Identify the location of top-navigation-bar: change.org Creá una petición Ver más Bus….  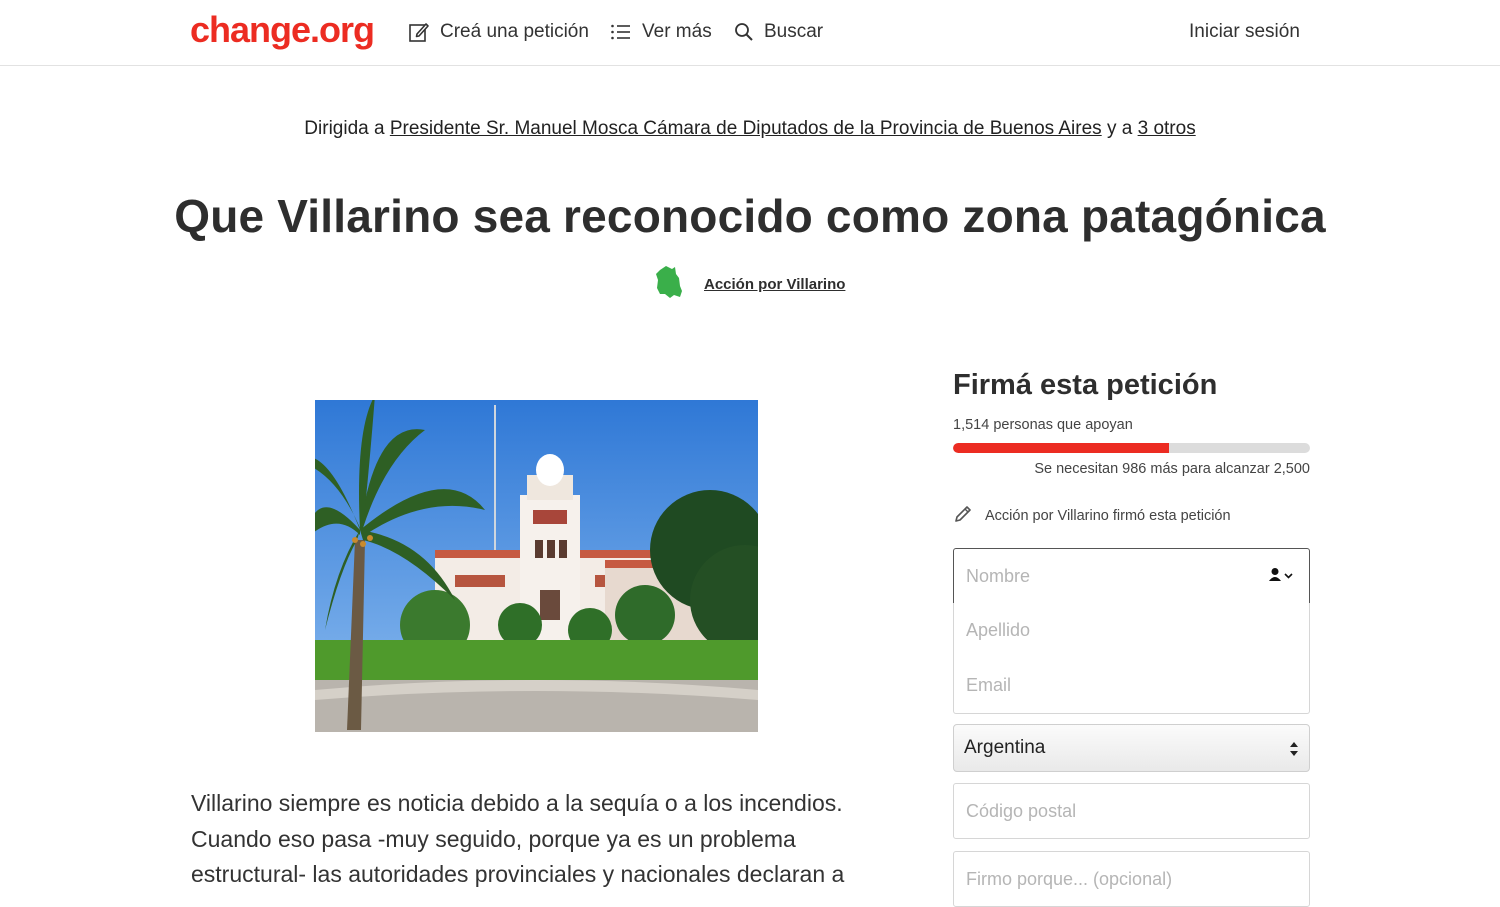
(750, 33).